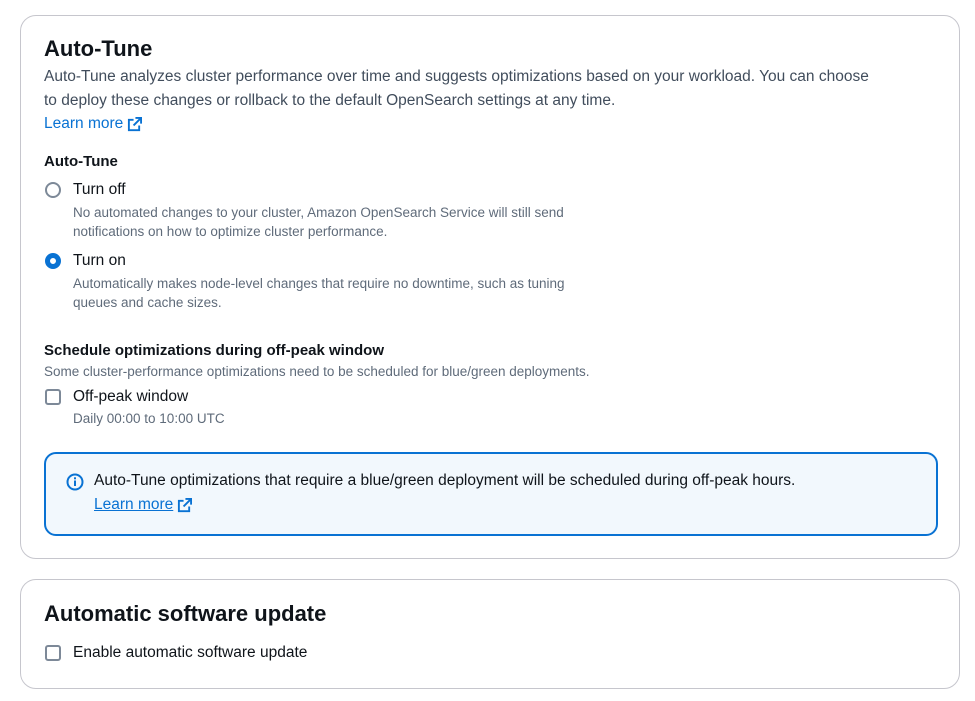  Describe the element at coordinates (130, 397) in the screenshot. I see `off-peak-label: Off-peak window` at that location.